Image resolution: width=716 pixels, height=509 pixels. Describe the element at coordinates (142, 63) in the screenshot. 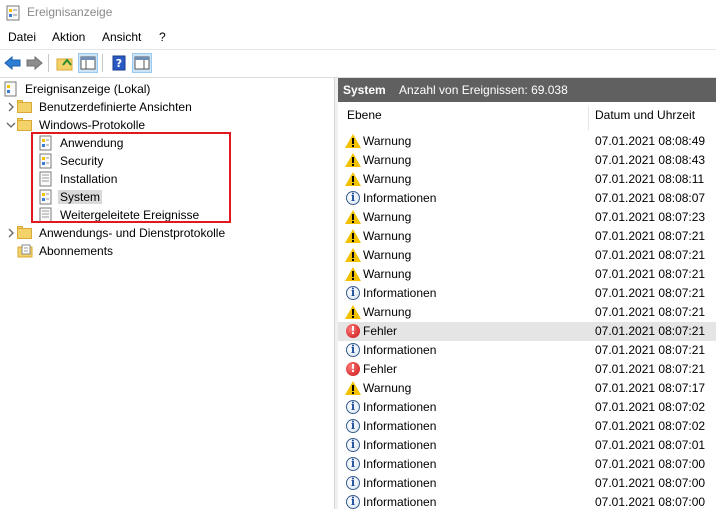

I see `show-hide-action-pane-icon` at that location.